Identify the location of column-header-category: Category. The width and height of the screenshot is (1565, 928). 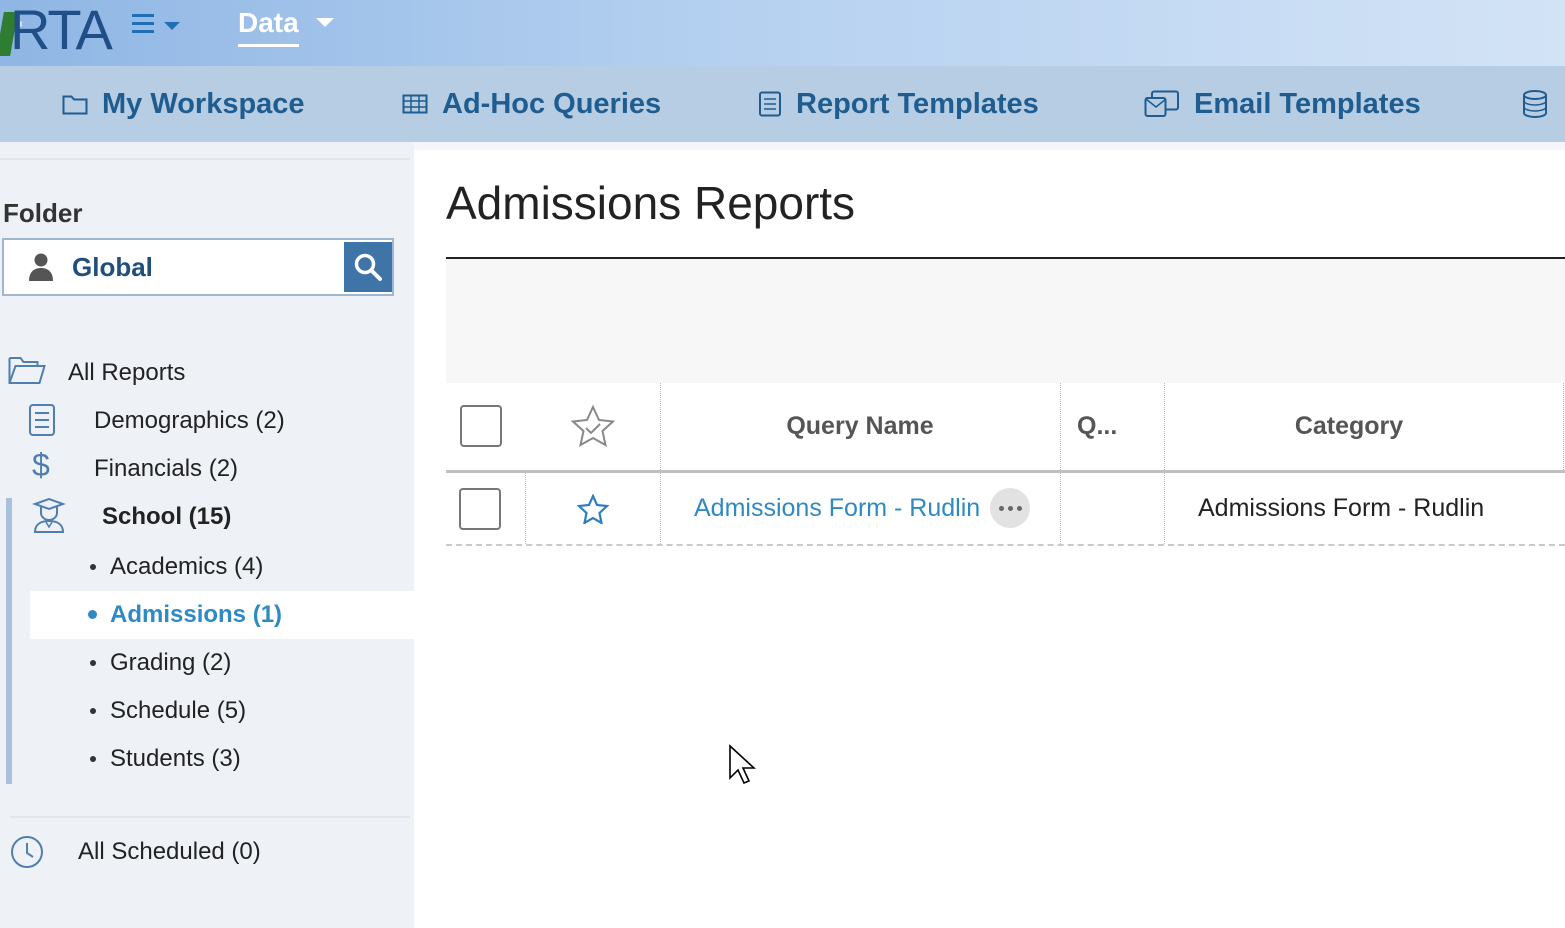
(1349, 426).